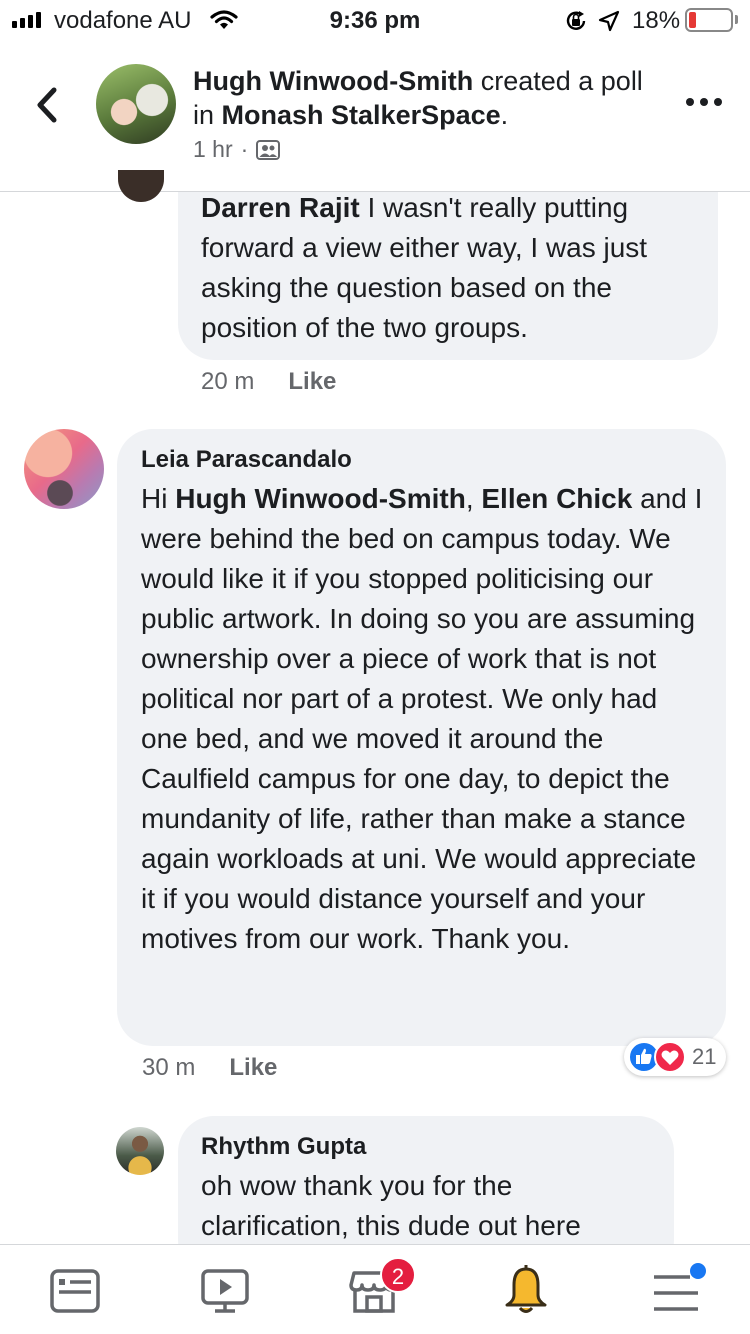 The width and height of the screenshot is (750, 1334). Describe the element at coordinates (609, 21) in the screenshot. I see `location-icon` at that location.